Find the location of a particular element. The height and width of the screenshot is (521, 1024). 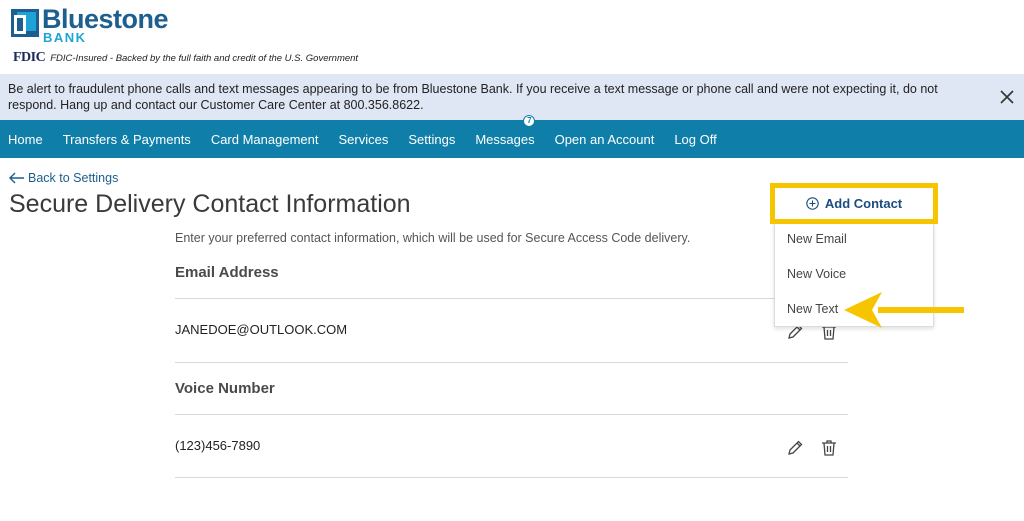

pencil-icon is located at coordinates (795, 448).